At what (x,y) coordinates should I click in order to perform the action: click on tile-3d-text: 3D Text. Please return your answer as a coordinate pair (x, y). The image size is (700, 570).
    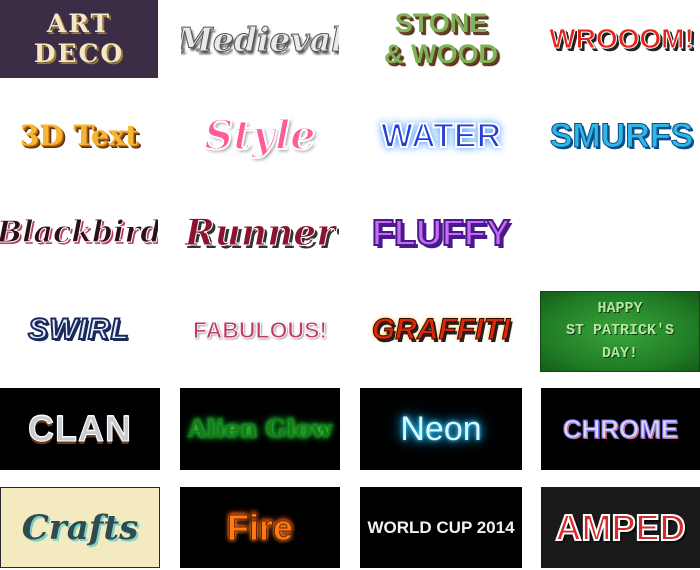
    Looking at the image, I should click on (79, 136).